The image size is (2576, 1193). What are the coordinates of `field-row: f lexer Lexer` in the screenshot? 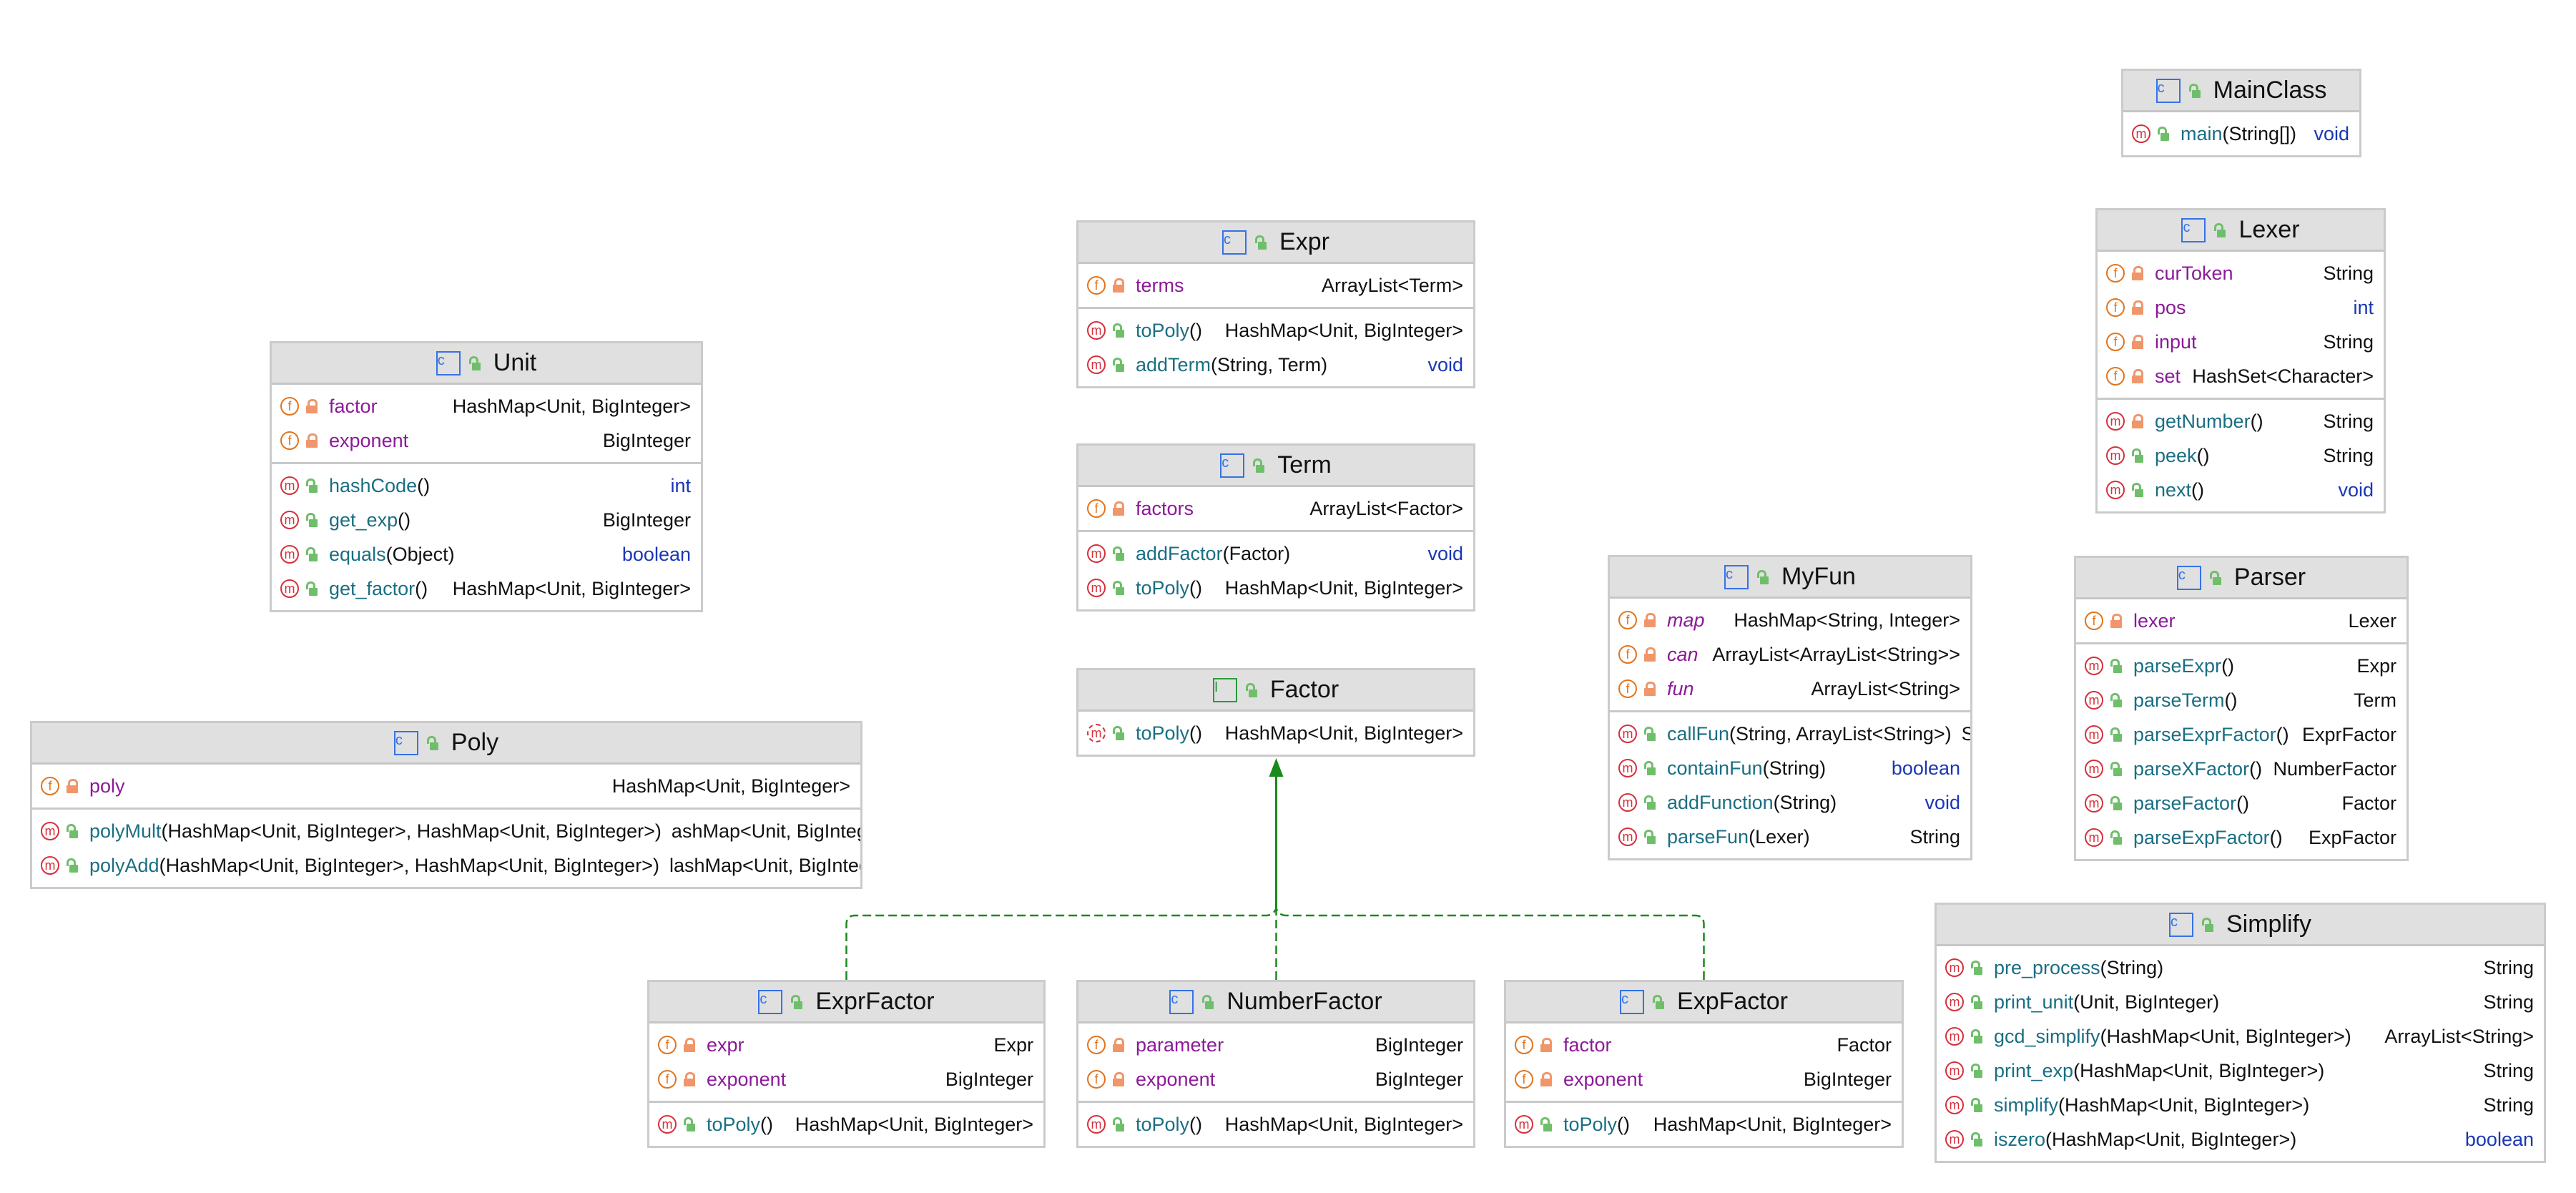 It's located at (2242, 621).